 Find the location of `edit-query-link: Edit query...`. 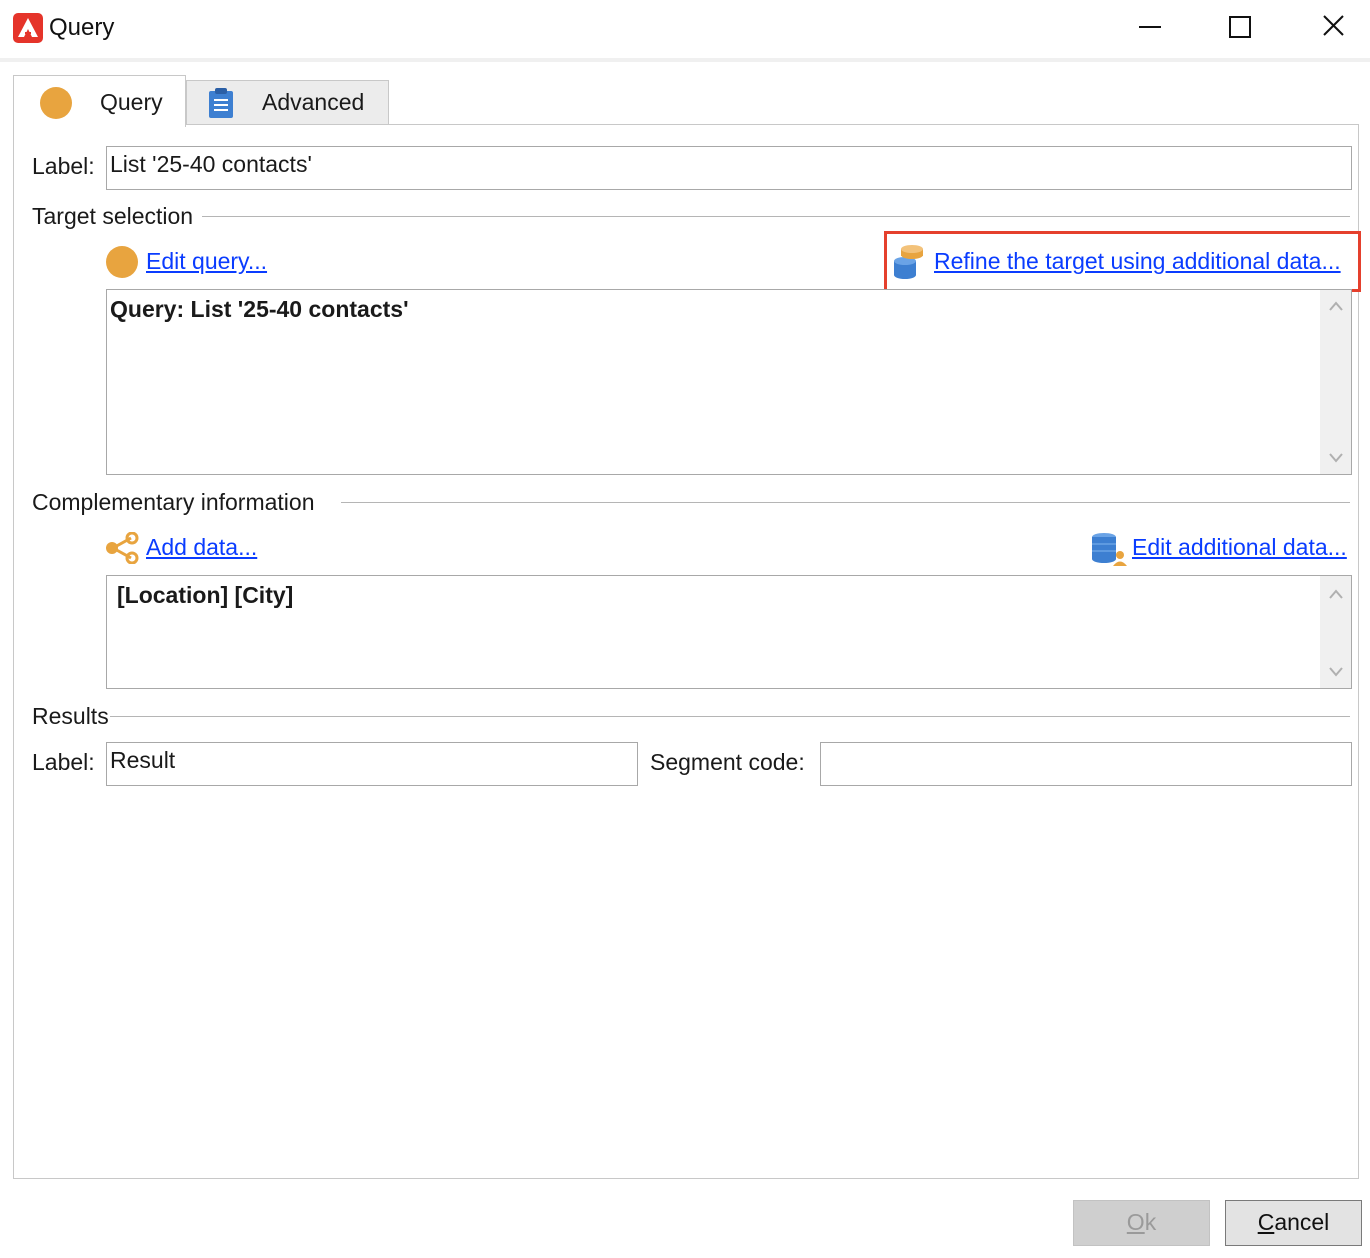

edit-query-link: Edit query... is located at coordinates (206, 261).